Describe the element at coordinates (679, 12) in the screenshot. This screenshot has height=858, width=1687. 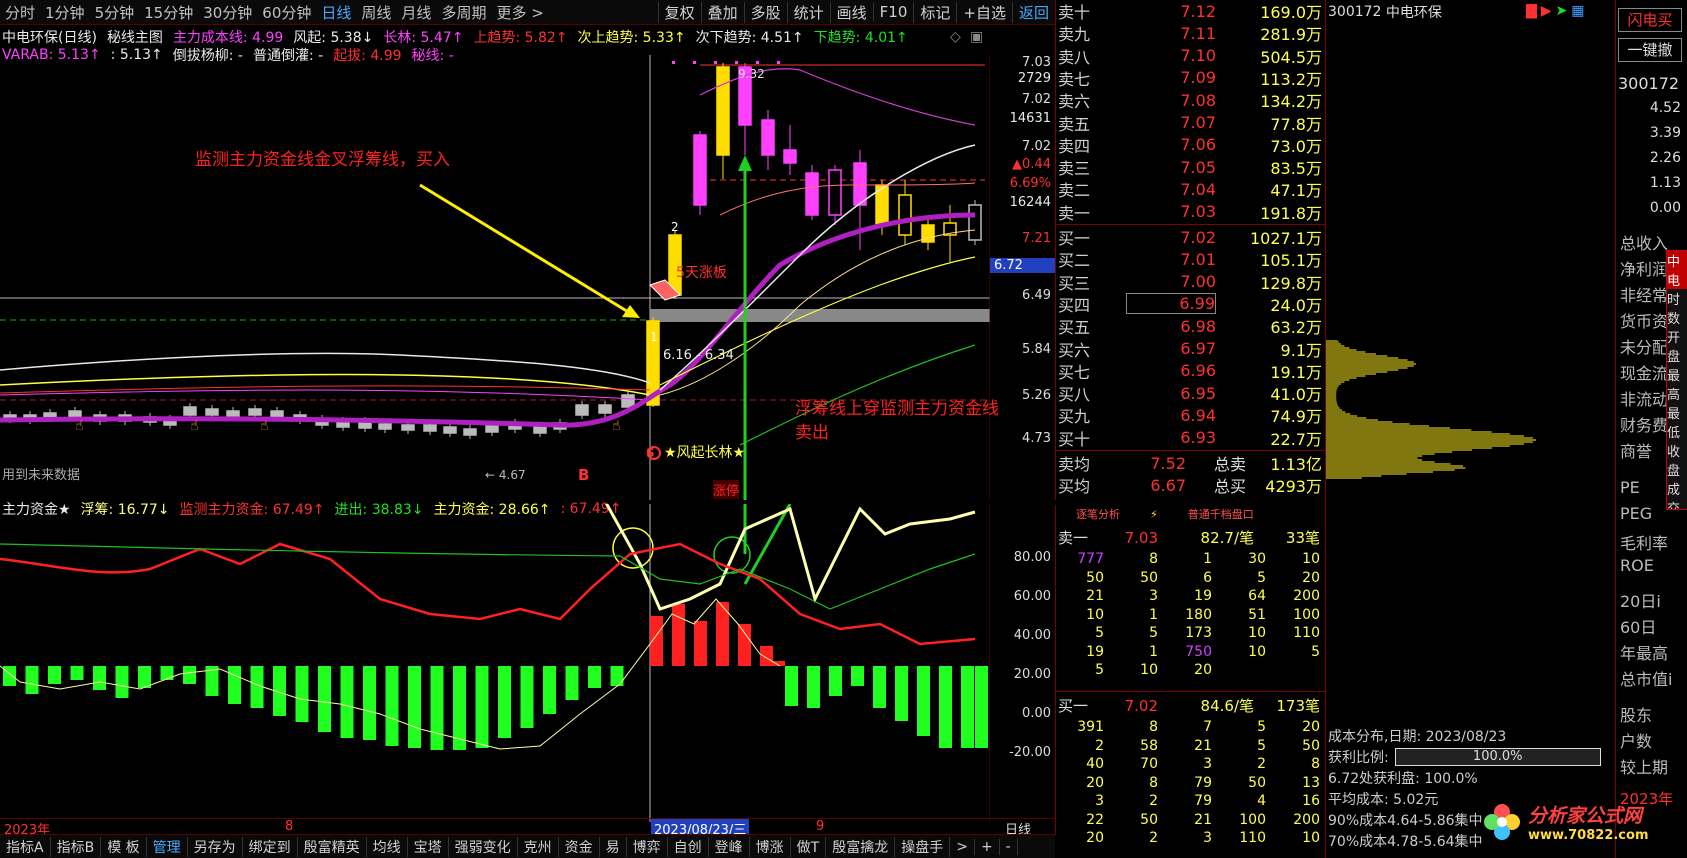
I see `tool-button-0: 复权` at that location.